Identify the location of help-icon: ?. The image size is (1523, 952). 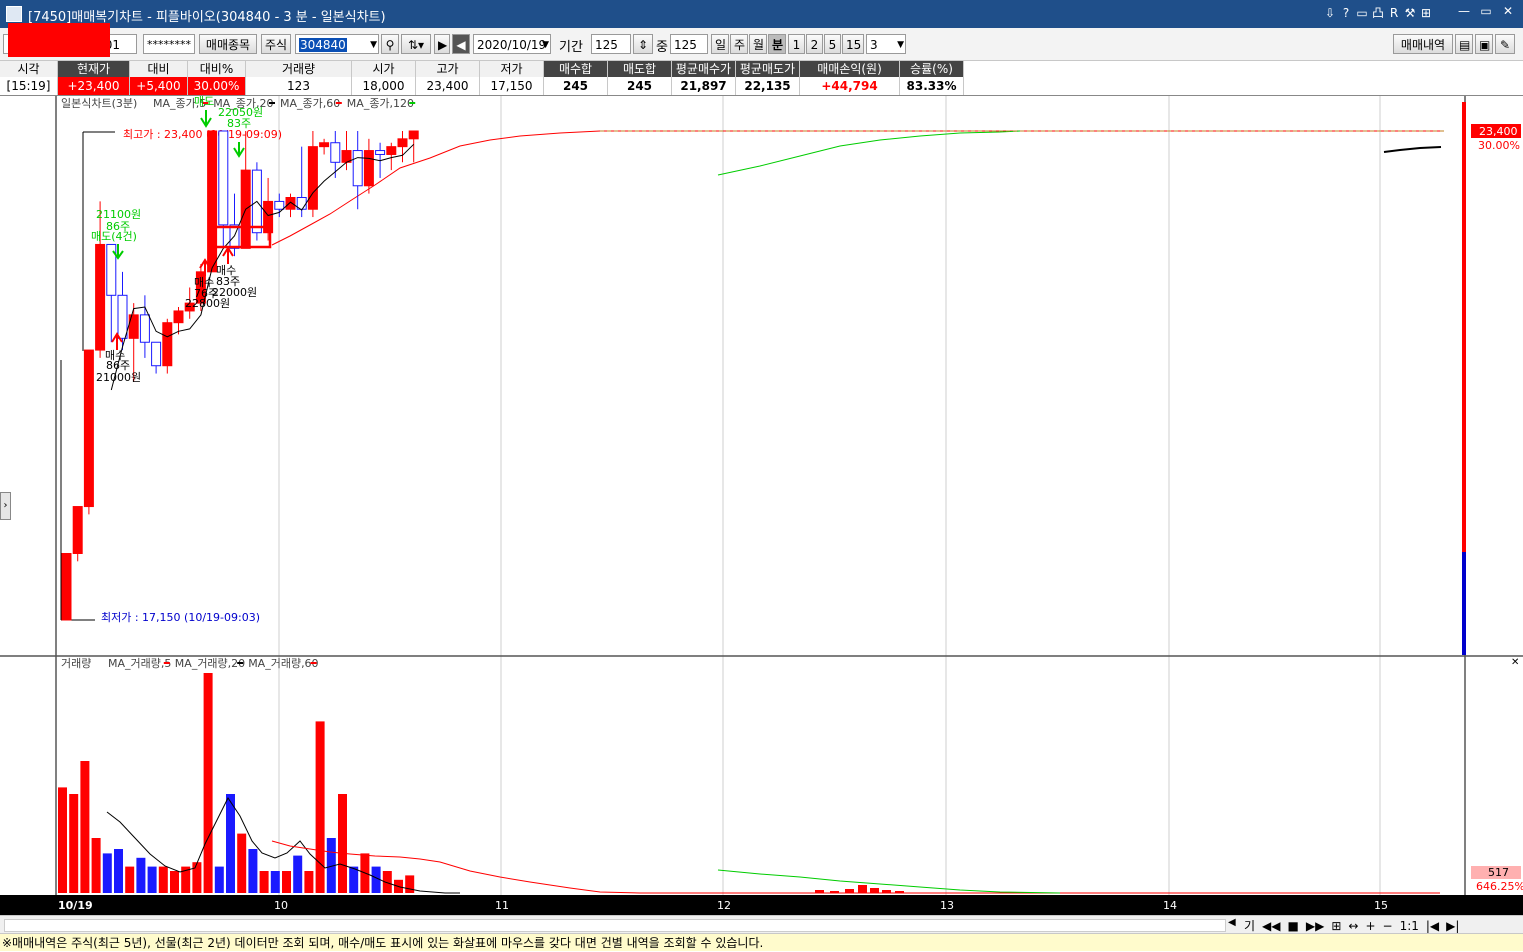
(1346, 13).